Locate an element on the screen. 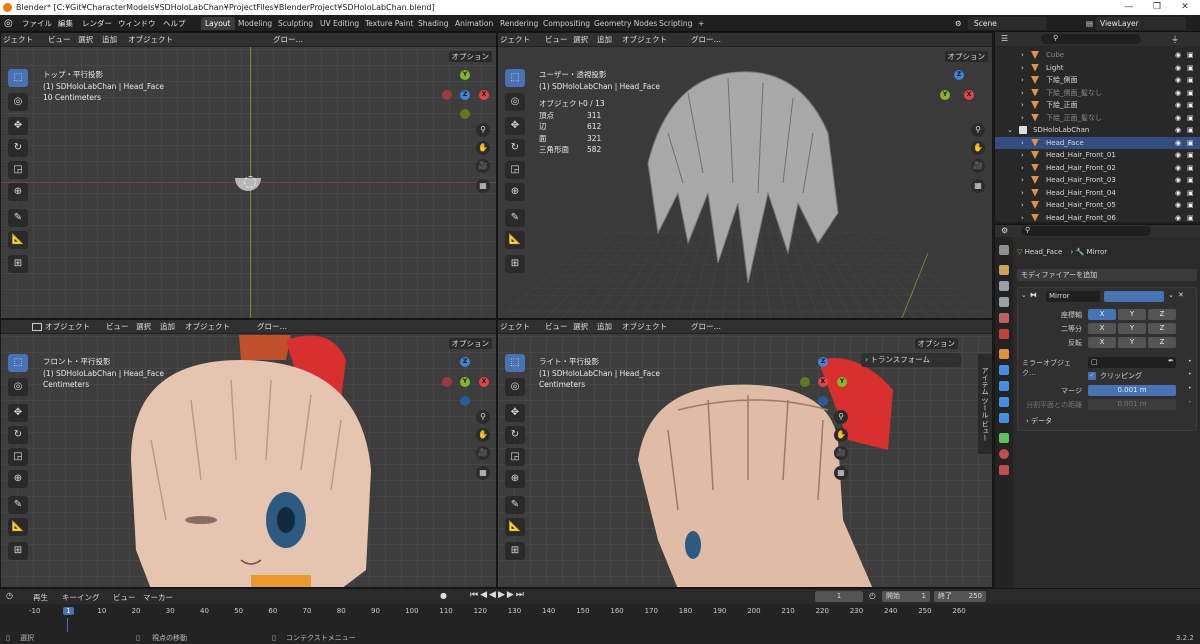  modifier-tab-icon is located at coordinates (1004, 370).